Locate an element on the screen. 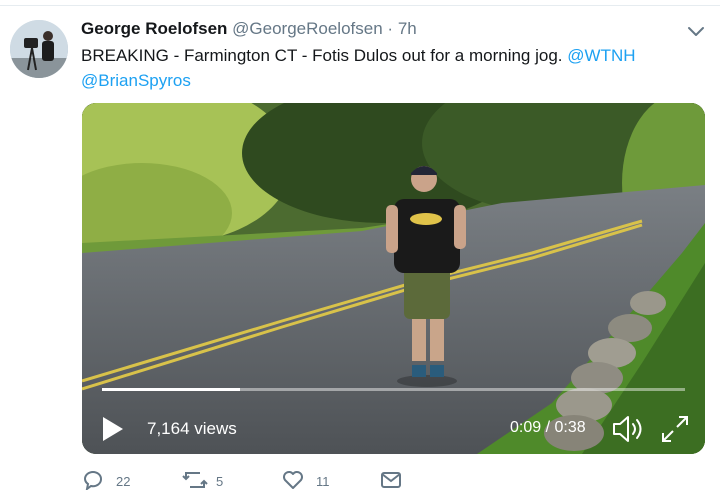  tweet-header: George Roelofsen @GeorgeRoelofsen · 7h is located at coordinates (249, 29).